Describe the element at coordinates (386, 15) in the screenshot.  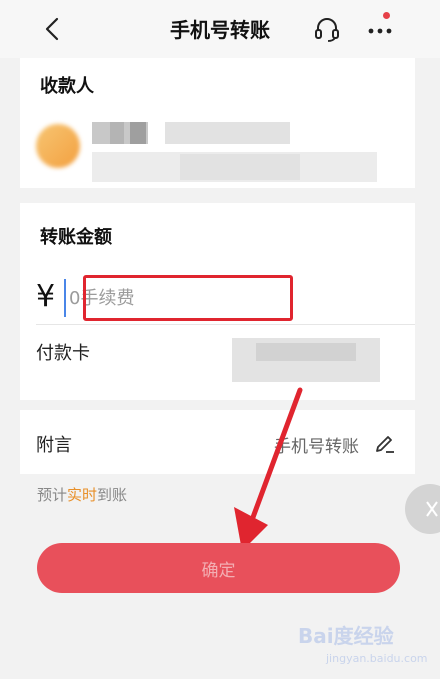
I see `notification-dot` at that location.